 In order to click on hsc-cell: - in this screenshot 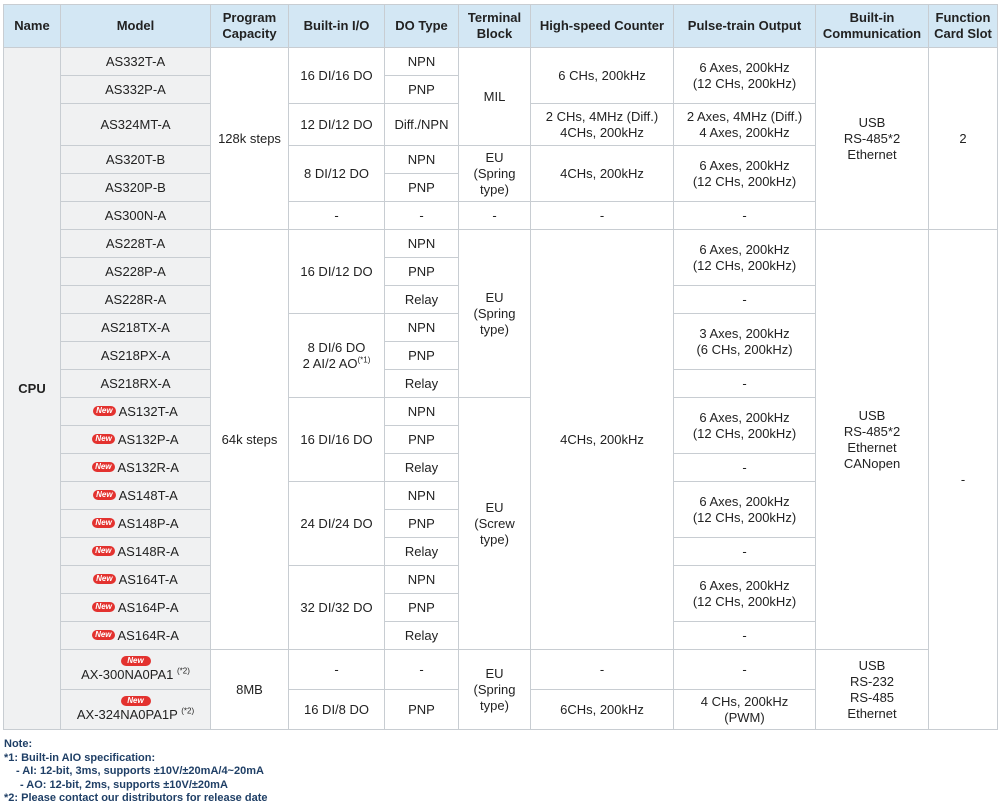, I will do `click(602, 215)`.